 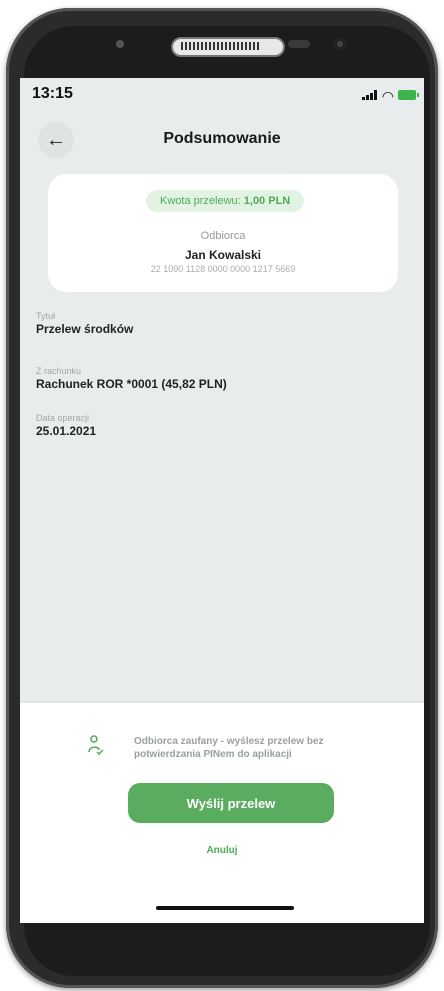 I want to click on home-indicator, so click(x=225, y=908).